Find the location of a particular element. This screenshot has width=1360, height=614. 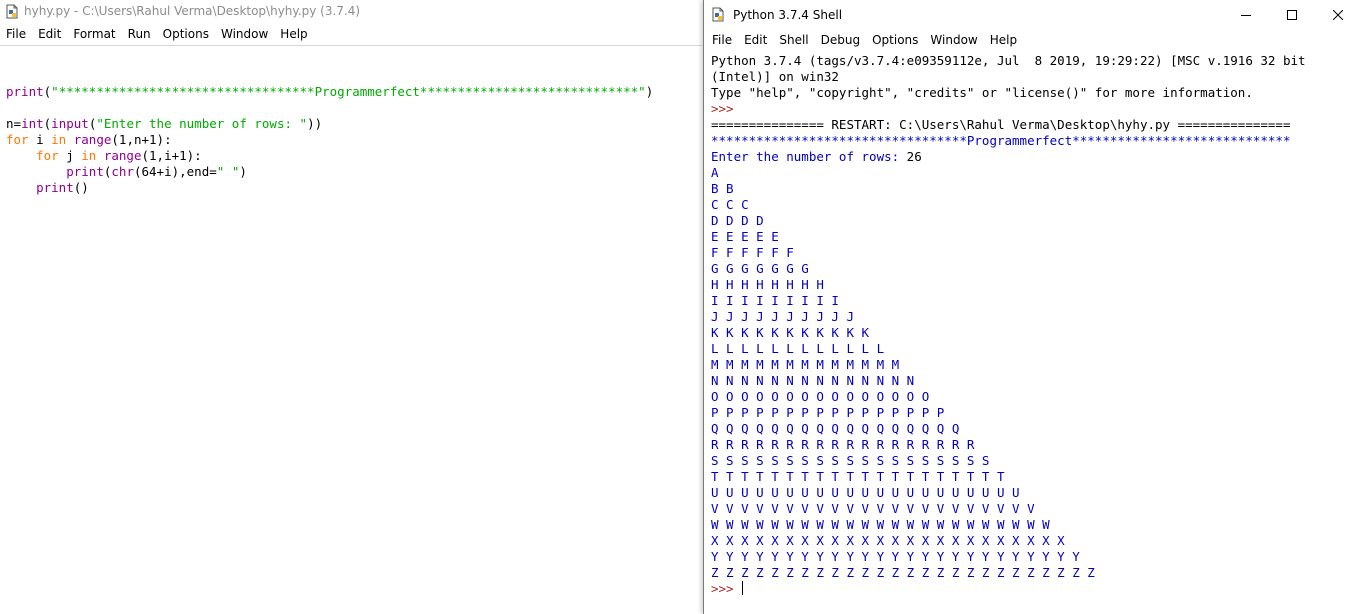

code-line-6: print(chr(64+i),end=" ") is located at coordinates (156, 171).